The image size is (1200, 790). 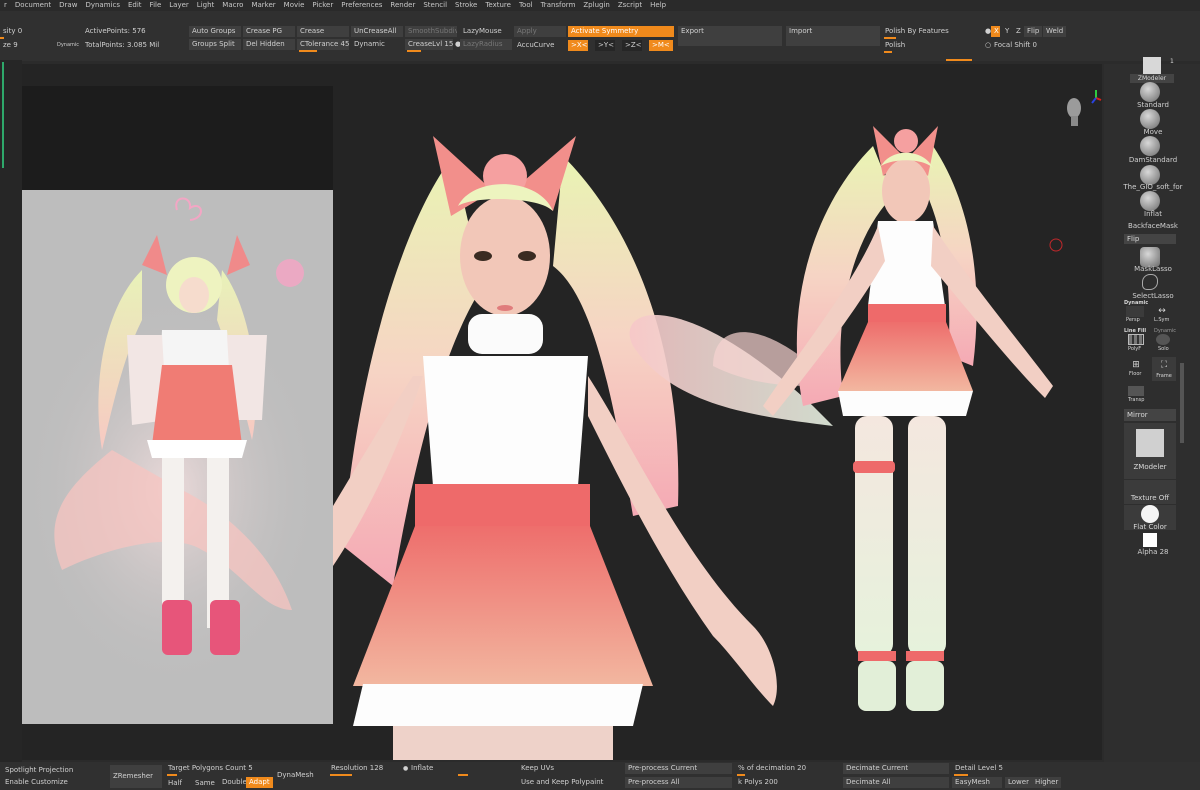 I want to click on alpha-swatch-icon, so click(x=1150, y=540).